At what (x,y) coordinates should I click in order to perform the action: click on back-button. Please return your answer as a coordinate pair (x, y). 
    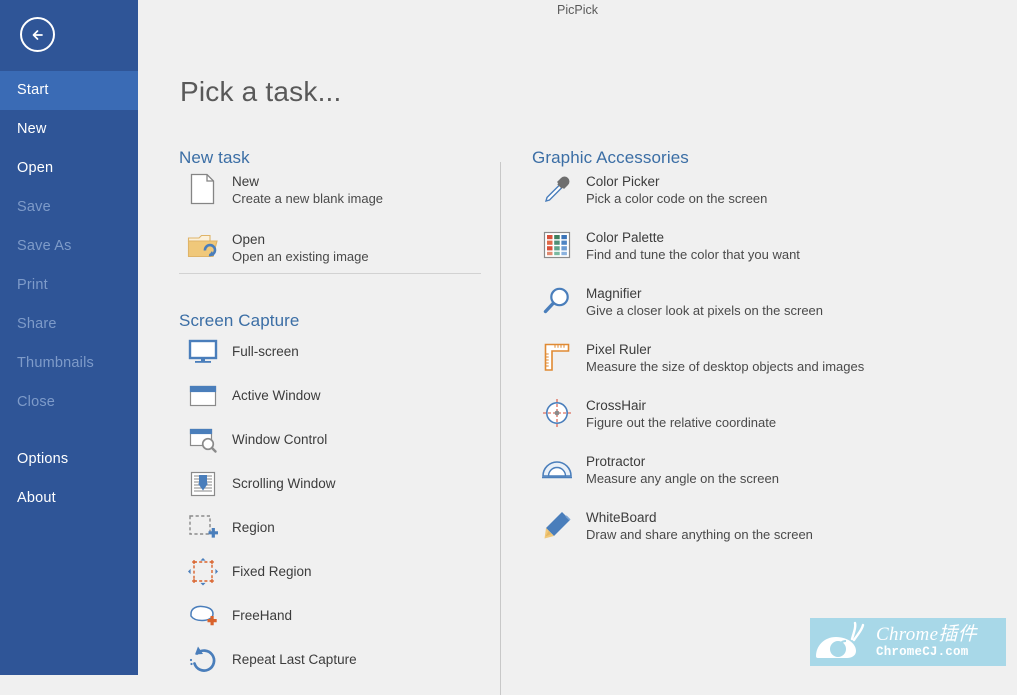
    Looking at the image, I should click on (37, 34).